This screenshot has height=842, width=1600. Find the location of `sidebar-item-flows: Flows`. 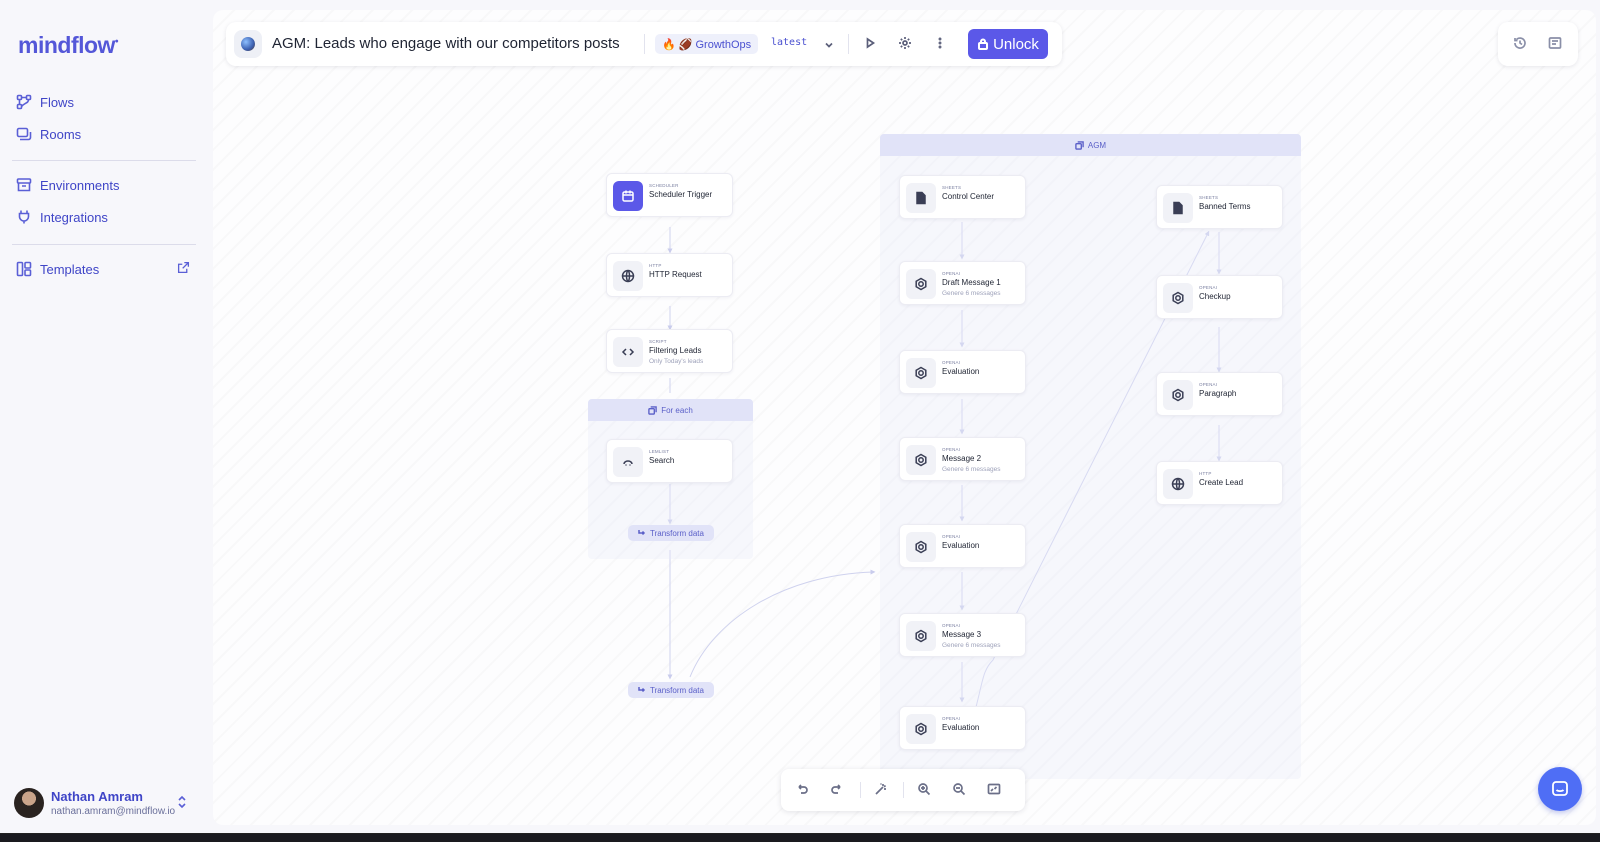

sidebar-item-flows: Flows is located at coordinates (106, 102).